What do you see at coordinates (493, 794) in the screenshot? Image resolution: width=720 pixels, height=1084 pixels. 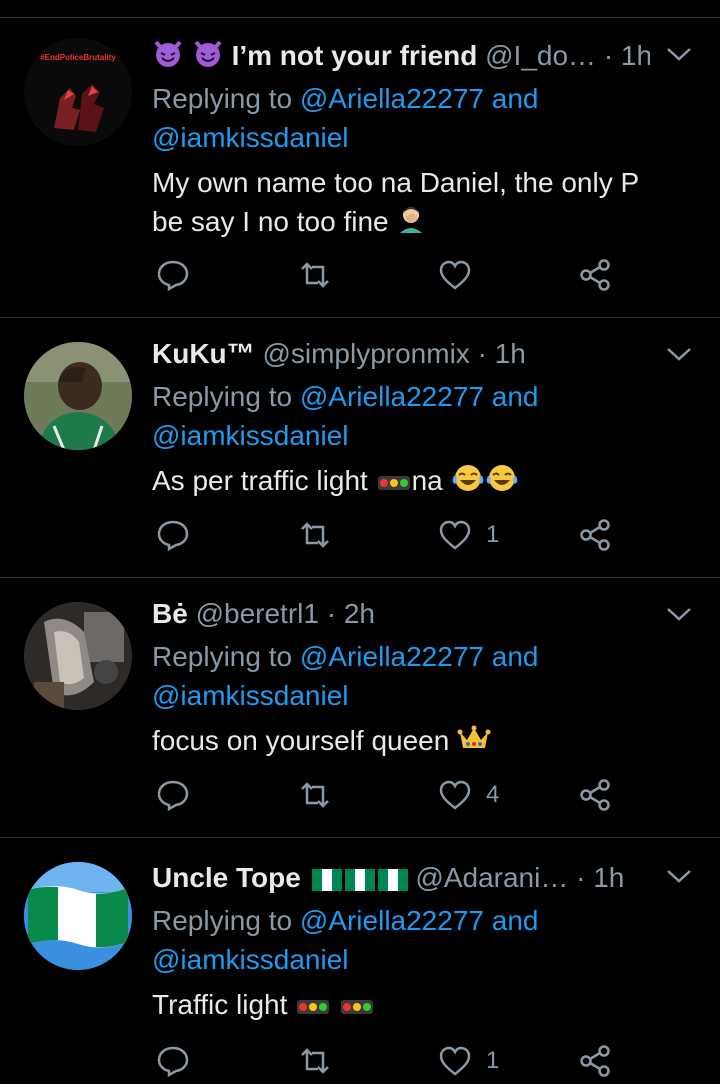 I see `like-count: 4` at bounding box center [493, 794].